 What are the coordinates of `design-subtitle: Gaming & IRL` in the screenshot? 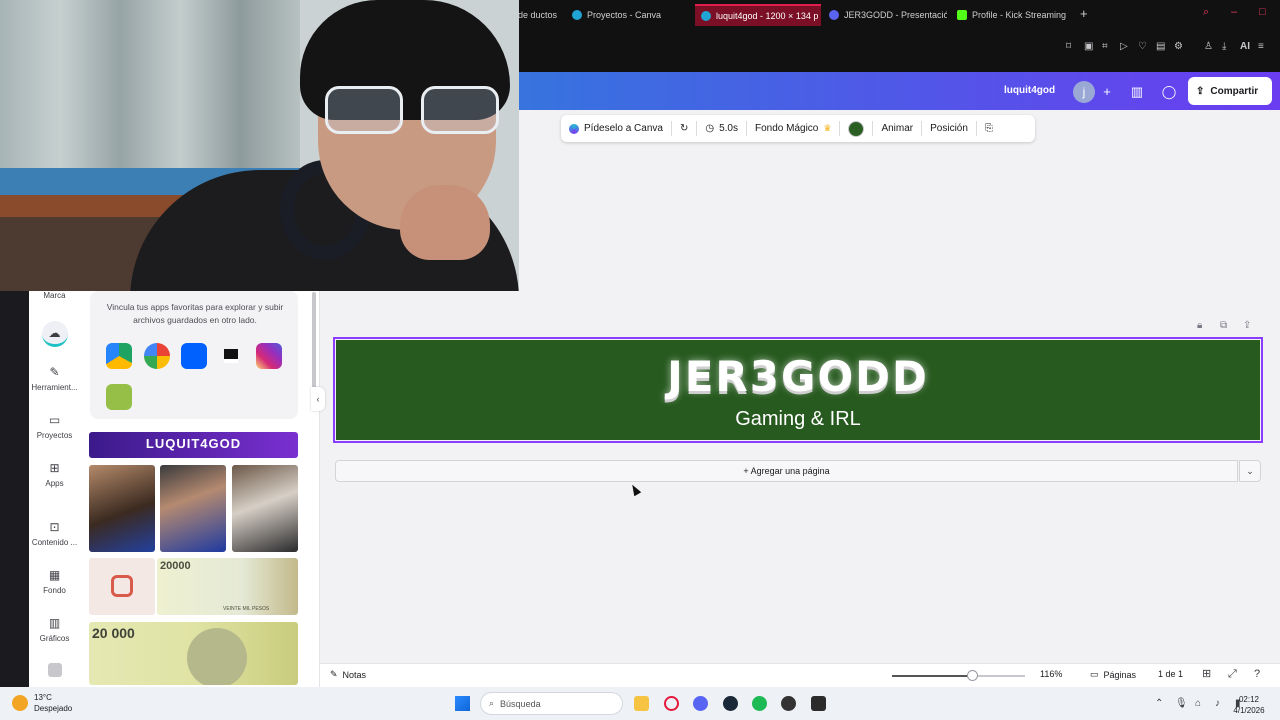 It's located at (798, 419).